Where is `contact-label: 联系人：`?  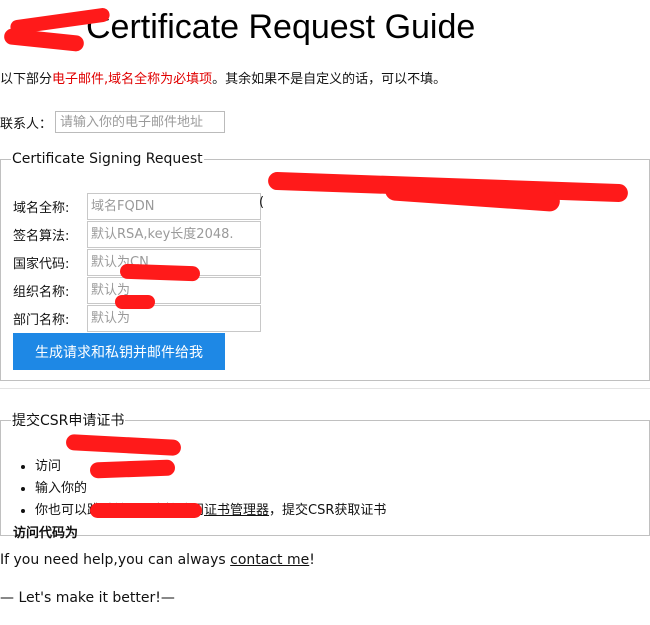
contact-label: 联系人： is located at coordinates (26, 124).